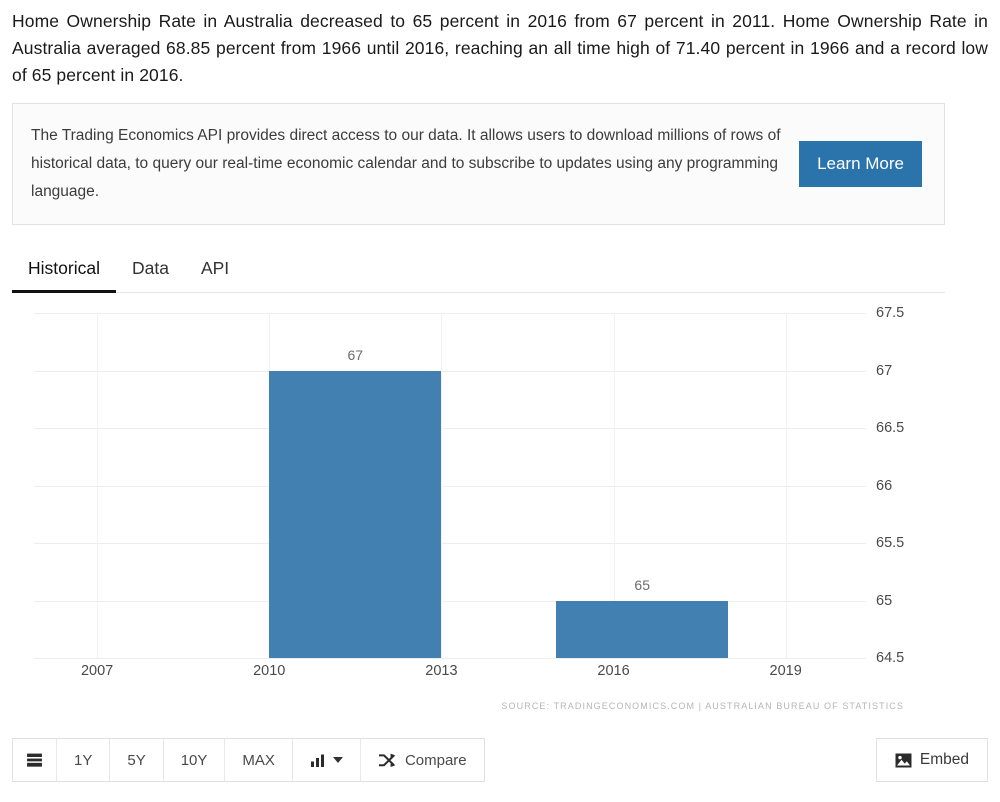  Describe the element at coordinates (884, 370) in the screenshot. I see `y-axis-tick-label: 67` at that location.